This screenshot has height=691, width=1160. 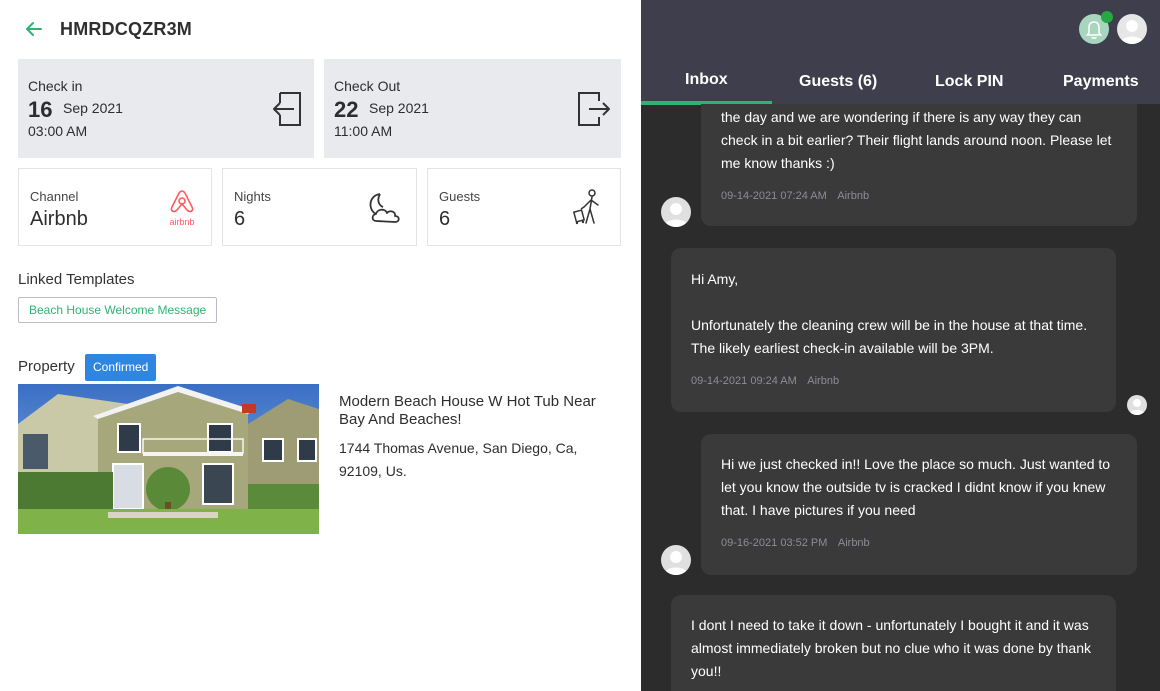 What do you see at coordinates (1101, 82) in the screenshot?
I see `tab-payments: Payments` at bounding box center [1101, 82].